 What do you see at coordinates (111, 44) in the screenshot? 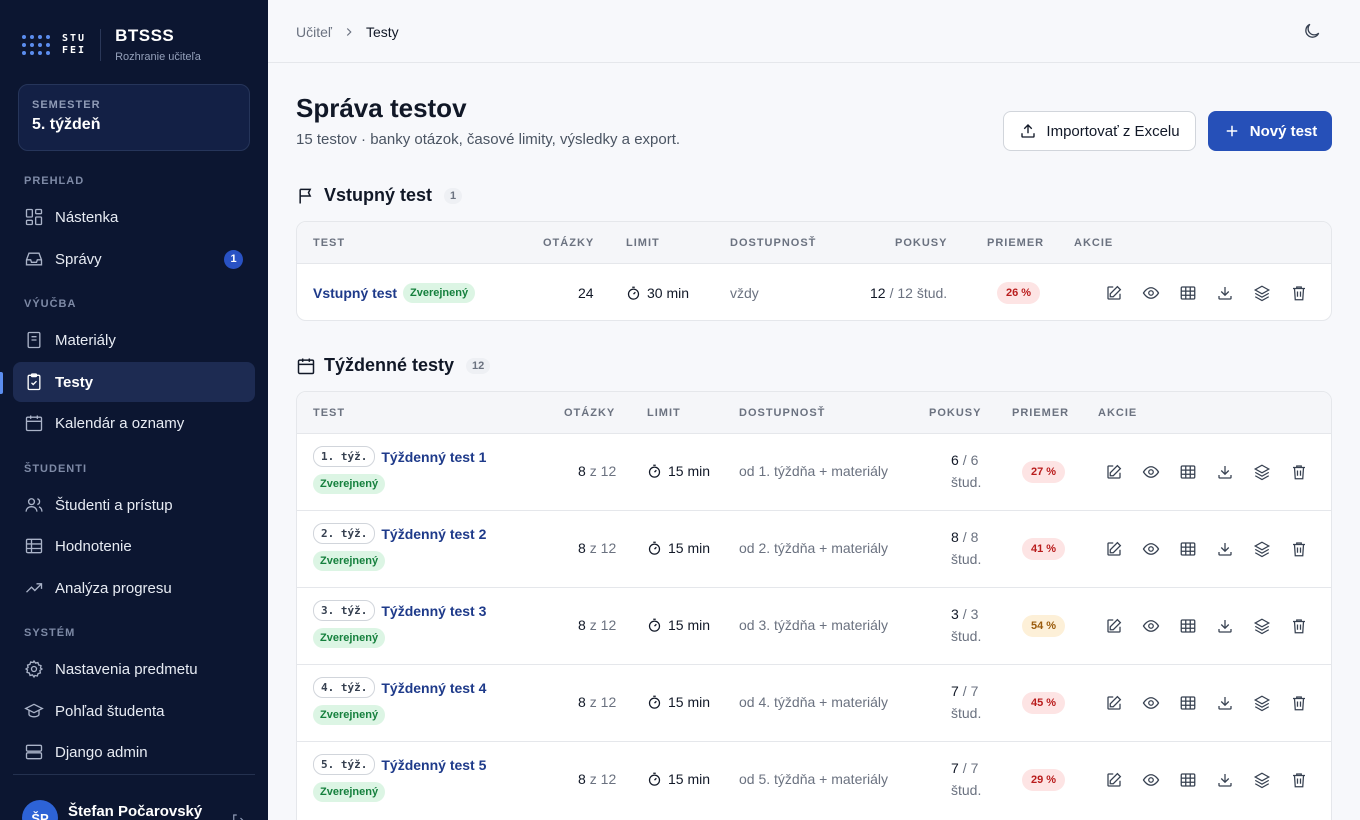
I see `brand: STU FEI BTSSS Rozhranie učiteľa` at bounding box center [111, 44].